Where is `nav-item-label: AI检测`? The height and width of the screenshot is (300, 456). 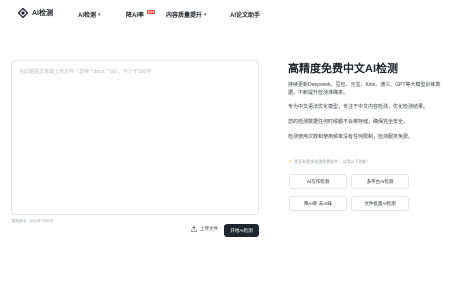 nav-item-label: AI检测 is located at coordinates (87, 16).